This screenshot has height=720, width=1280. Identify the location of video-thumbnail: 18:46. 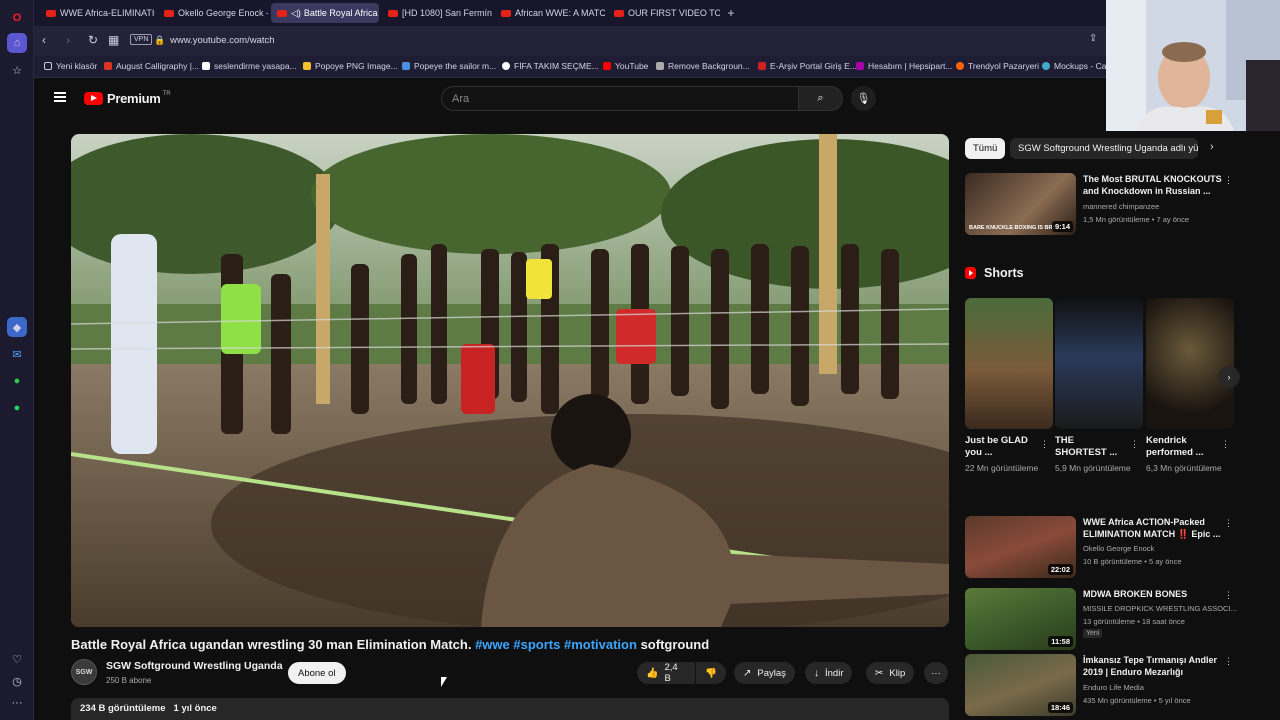
(1020, 685).